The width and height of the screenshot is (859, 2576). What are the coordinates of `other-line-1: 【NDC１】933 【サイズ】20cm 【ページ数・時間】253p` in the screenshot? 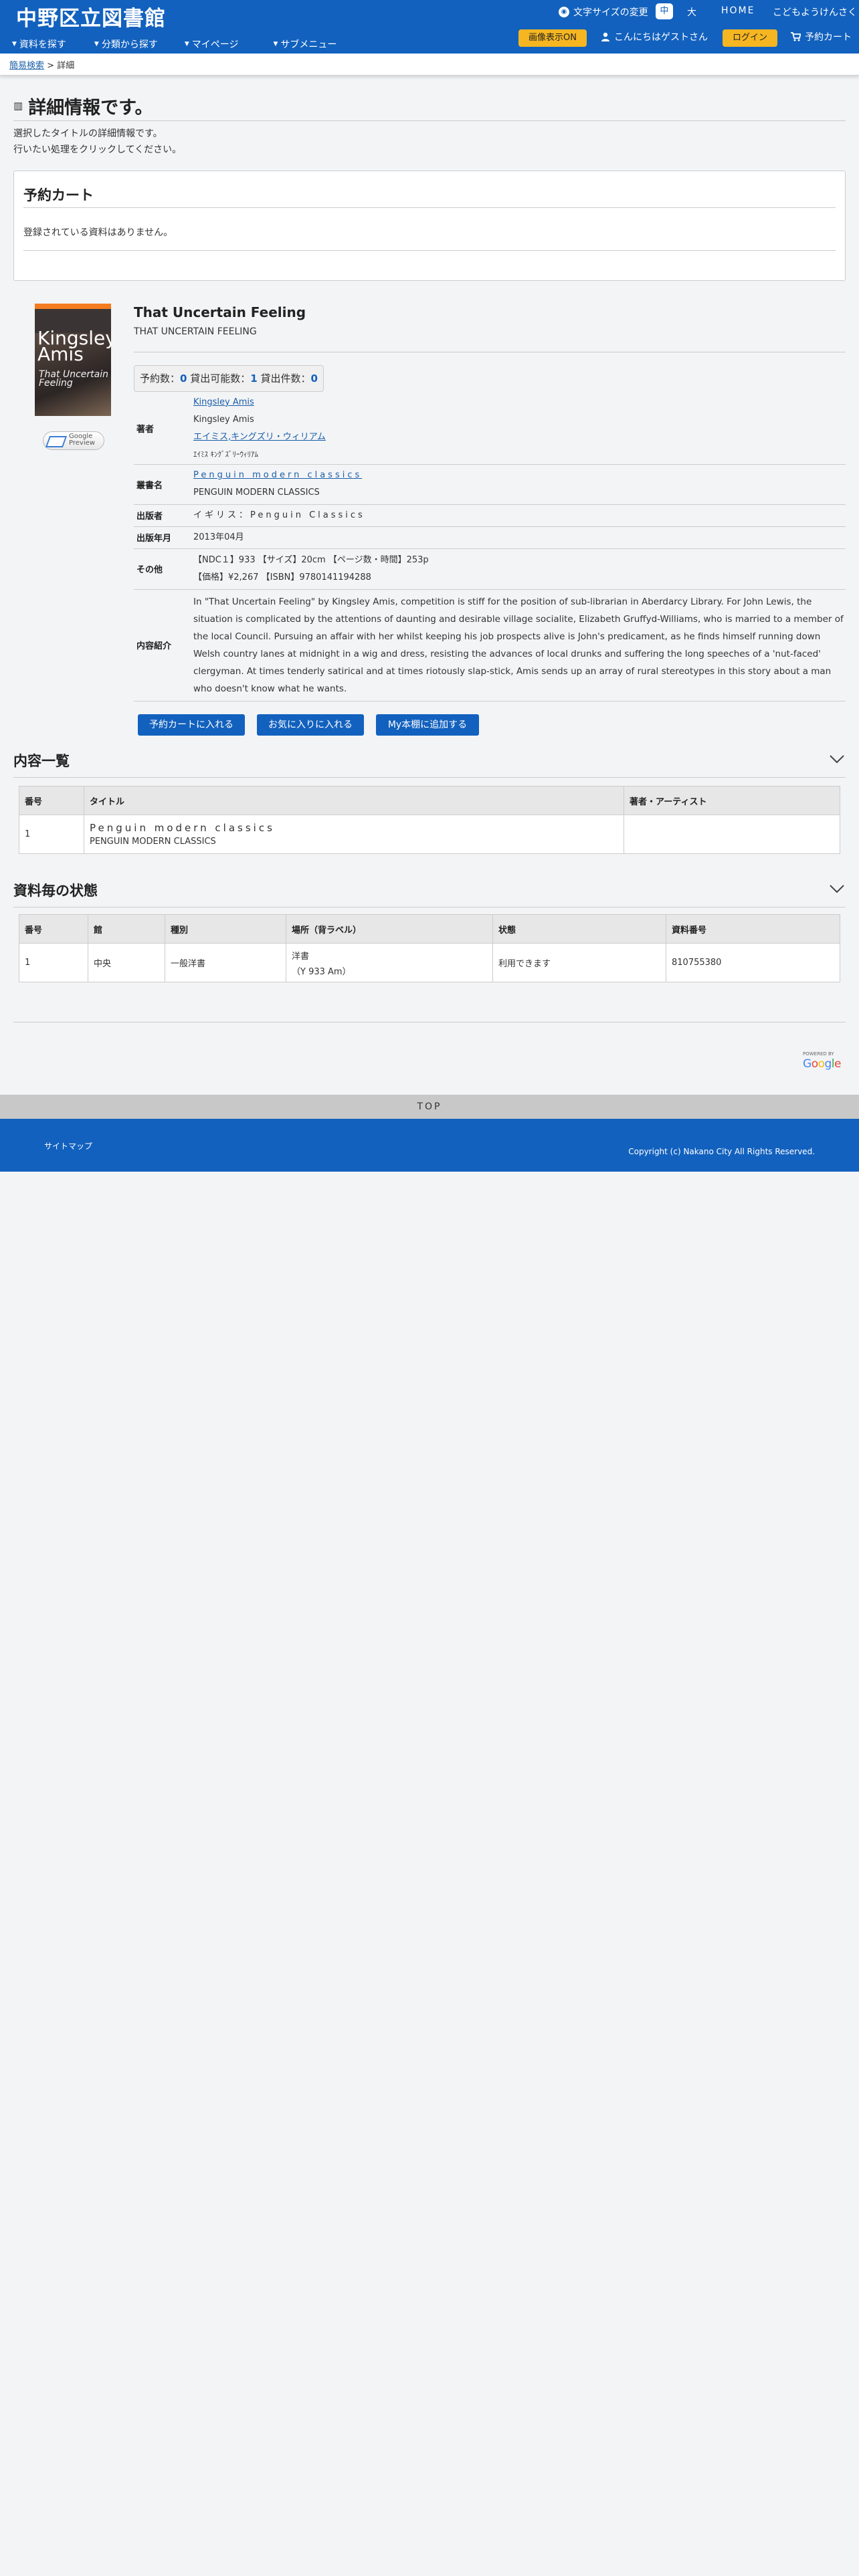 It's located at (311, 559).